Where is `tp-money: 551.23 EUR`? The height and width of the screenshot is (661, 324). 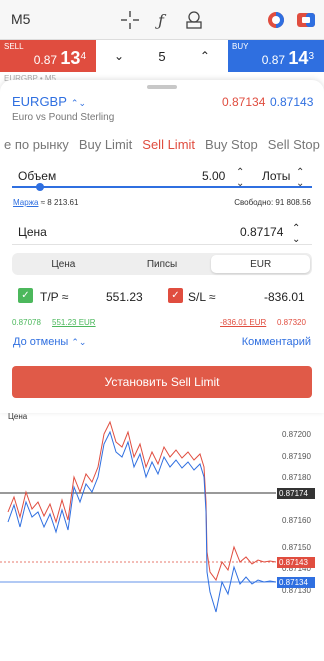 tp-money: 551.23 EUR is located at coordinates (74, 322).